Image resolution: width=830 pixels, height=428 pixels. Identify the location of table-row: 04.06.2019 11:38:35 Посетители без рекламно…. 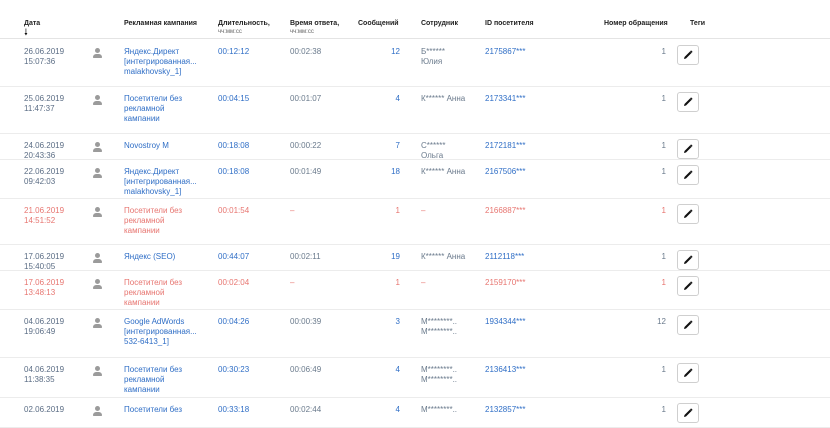
(415, 377).